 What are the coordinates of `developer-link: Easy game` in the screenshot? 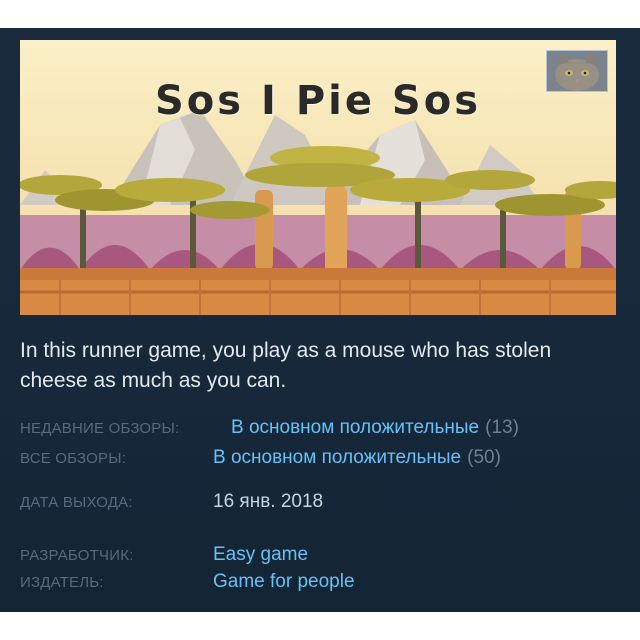 It's located at (260, 555).